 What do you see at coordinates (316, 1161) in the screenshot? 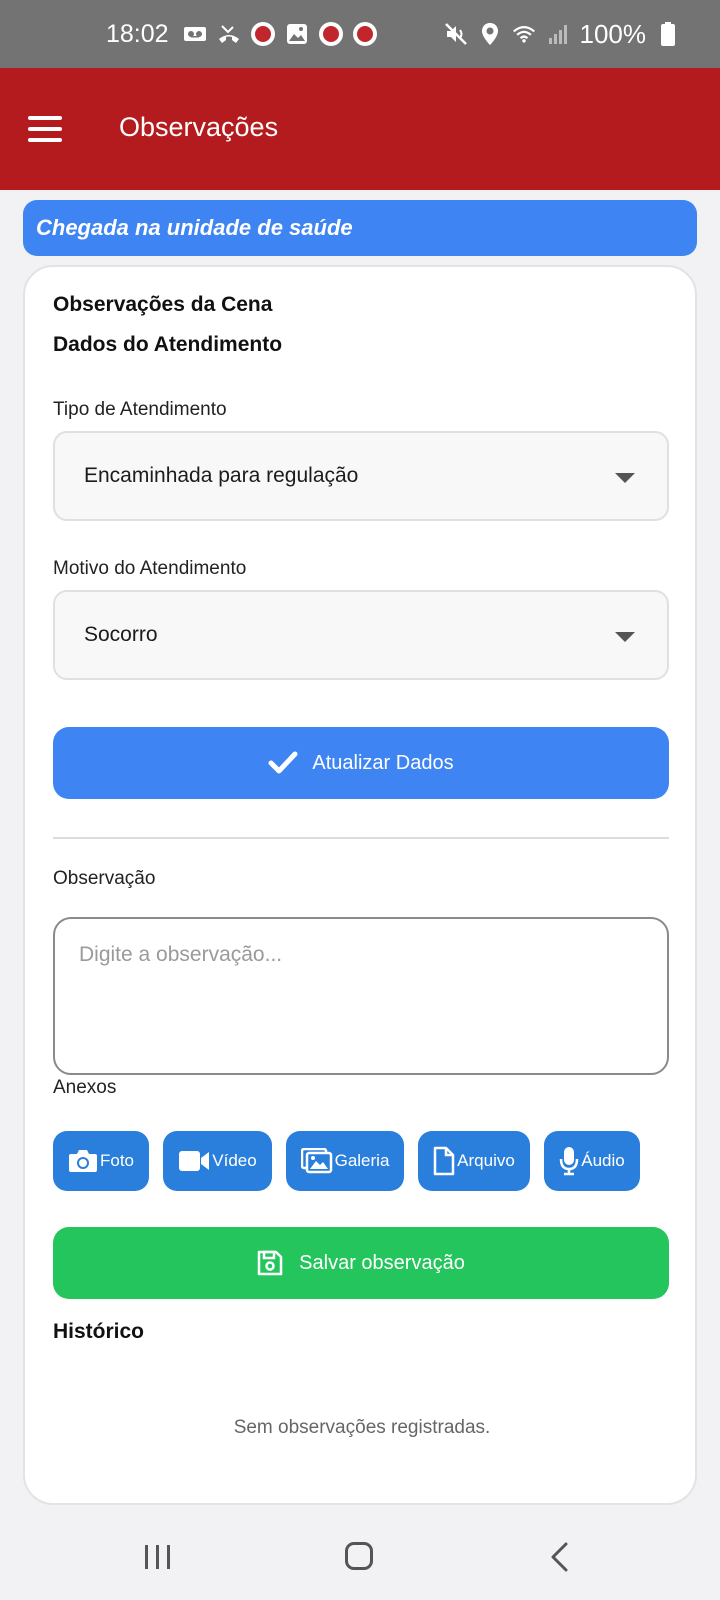
I see `gallery-icon` at bounding box center [316, 1161].